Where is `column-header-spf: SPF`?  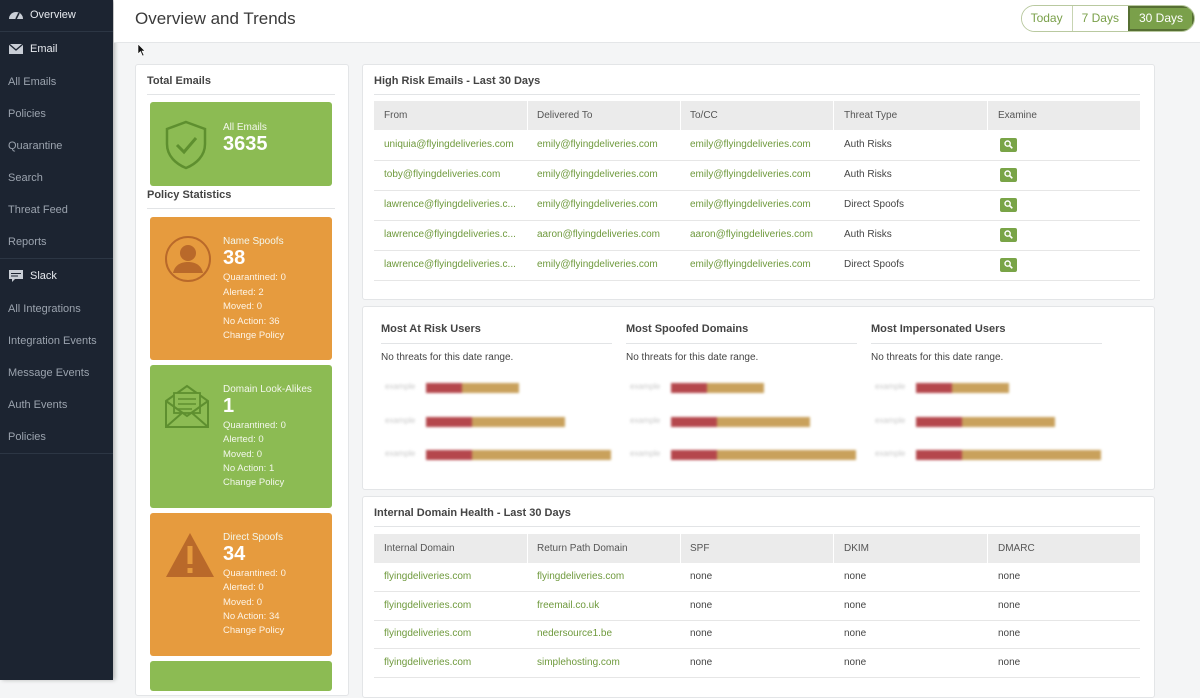
column-header-spf: SPF is located at coordinates (699, 548).